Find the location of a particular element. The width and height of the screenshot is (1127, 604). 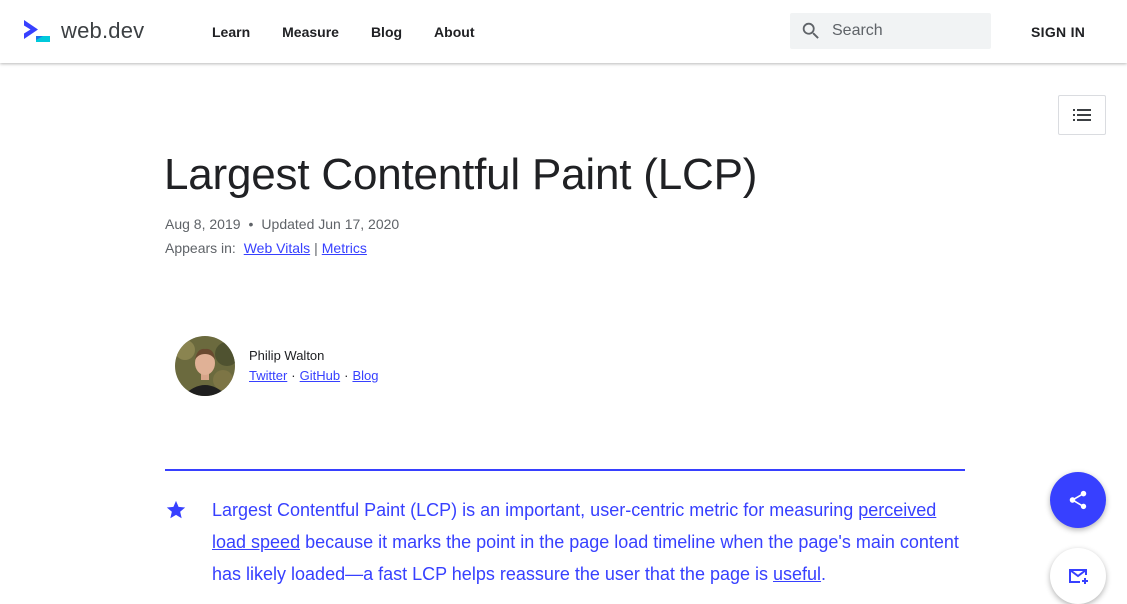

appears-in: Appears in: Web Vitals | Metrics is located at coordinates (266, 248).